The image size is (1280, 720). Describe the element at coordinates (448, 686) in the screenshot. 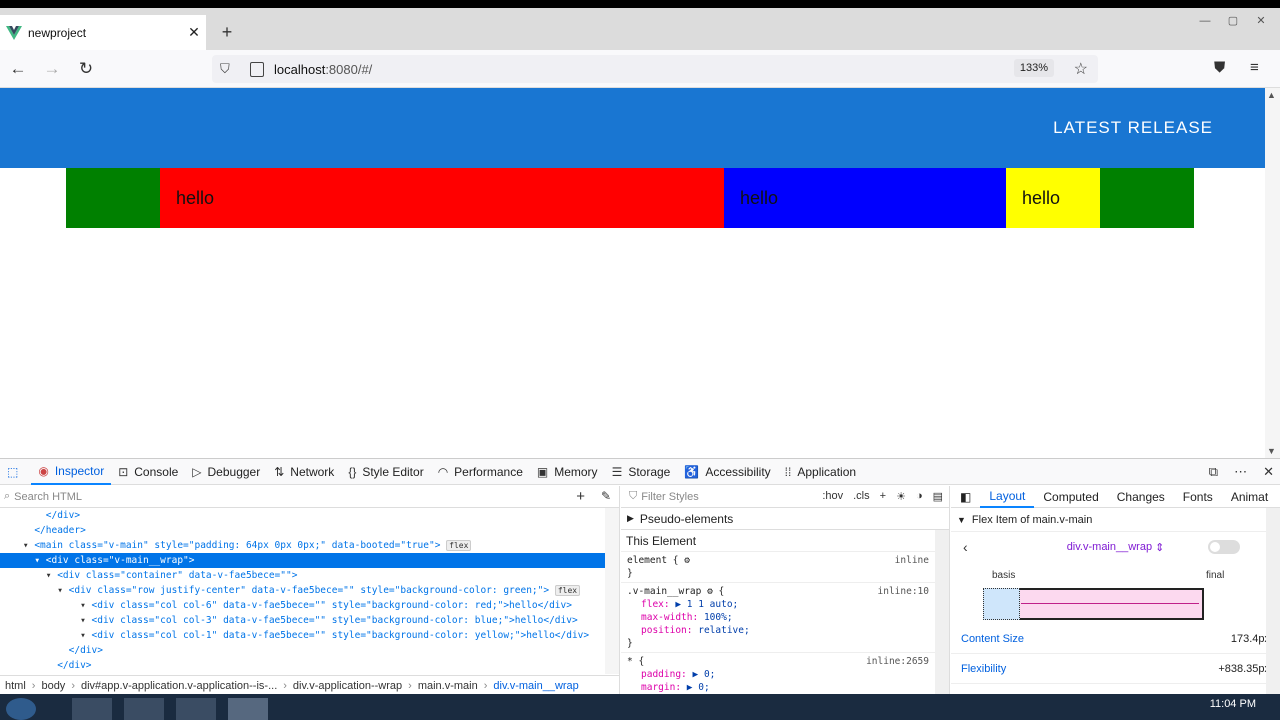

I see `breadcrumb-item: main.v-main` at that location.